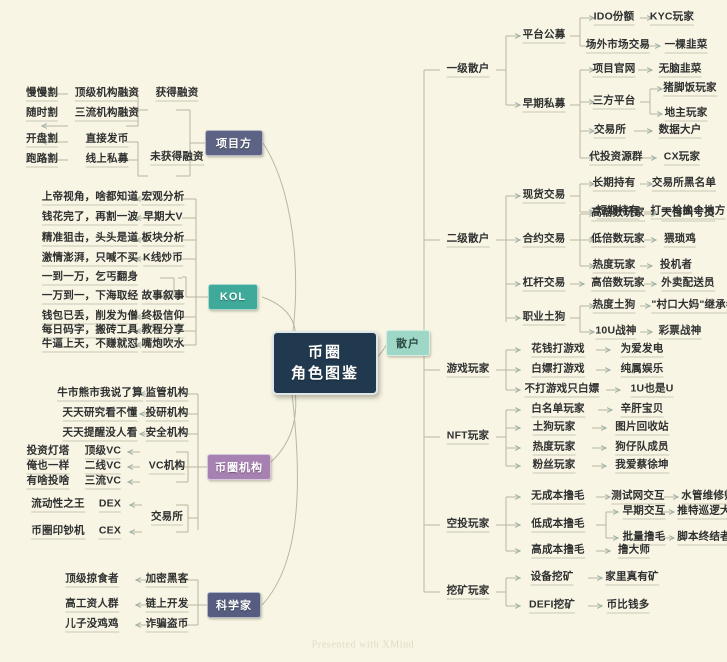 This screenshot has width=727, height=662. Describe the element at coordinates (167, 518) in the screenshot. I see `node-exchange-group: 交易所` at that location.